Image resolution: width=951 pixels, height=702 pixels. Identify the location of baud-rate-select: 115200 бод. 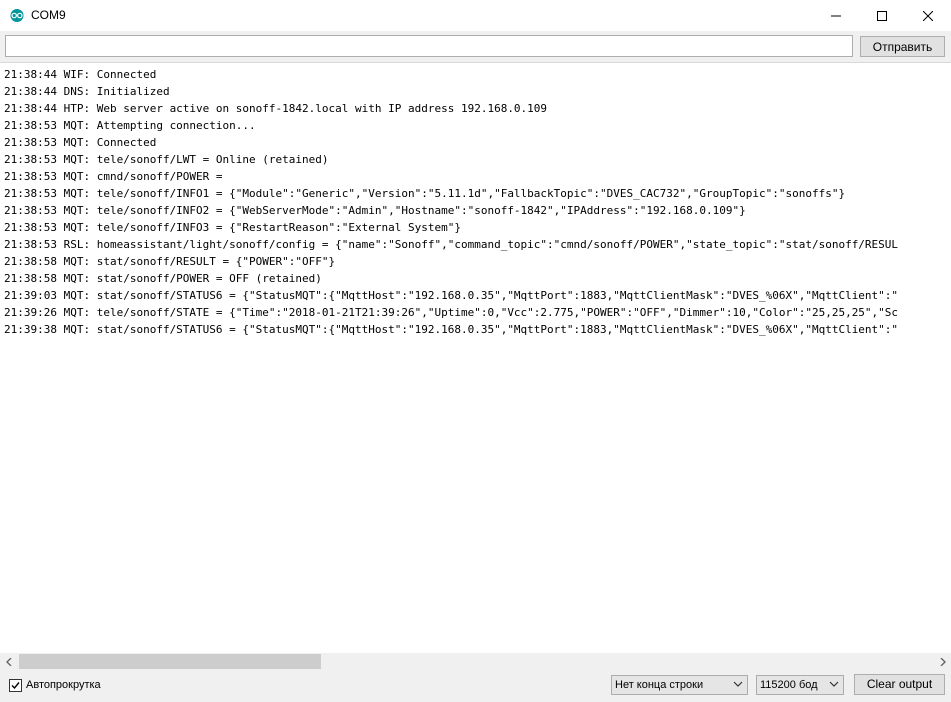
(800, 685).